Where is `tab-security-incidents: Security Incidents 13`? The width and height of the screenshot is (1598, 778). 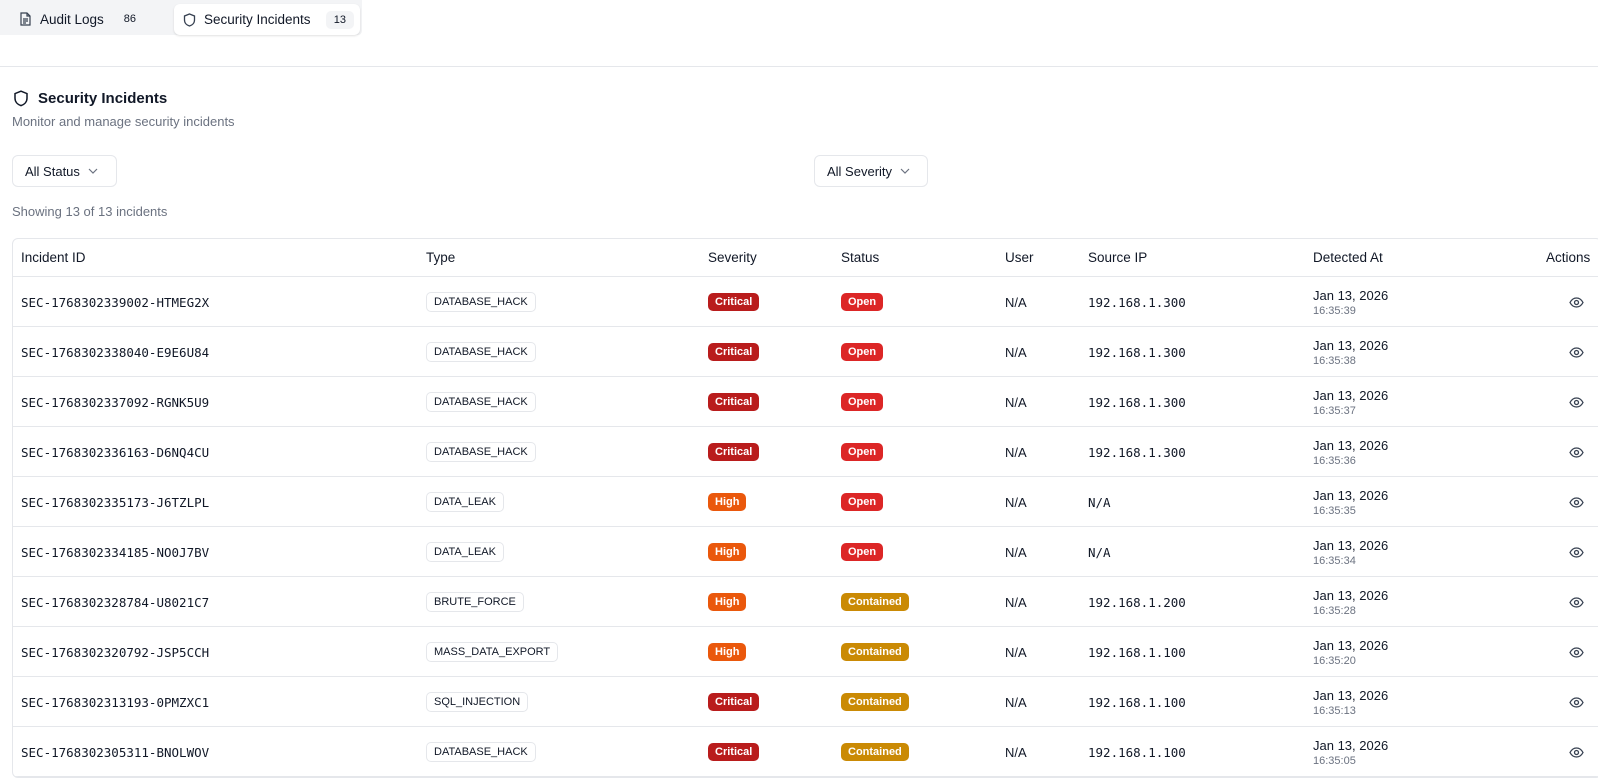 tab-security-incidents: Security Incidents 13 is located at coordinates (267, 19).